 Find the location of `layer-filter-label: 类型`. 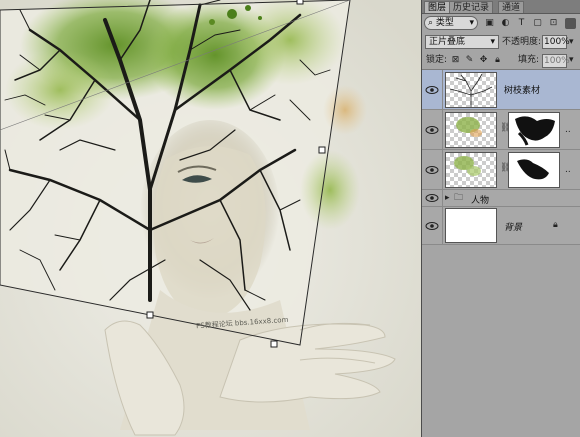

layer-filter-label: 类型 is located at coordinates (444, 23).